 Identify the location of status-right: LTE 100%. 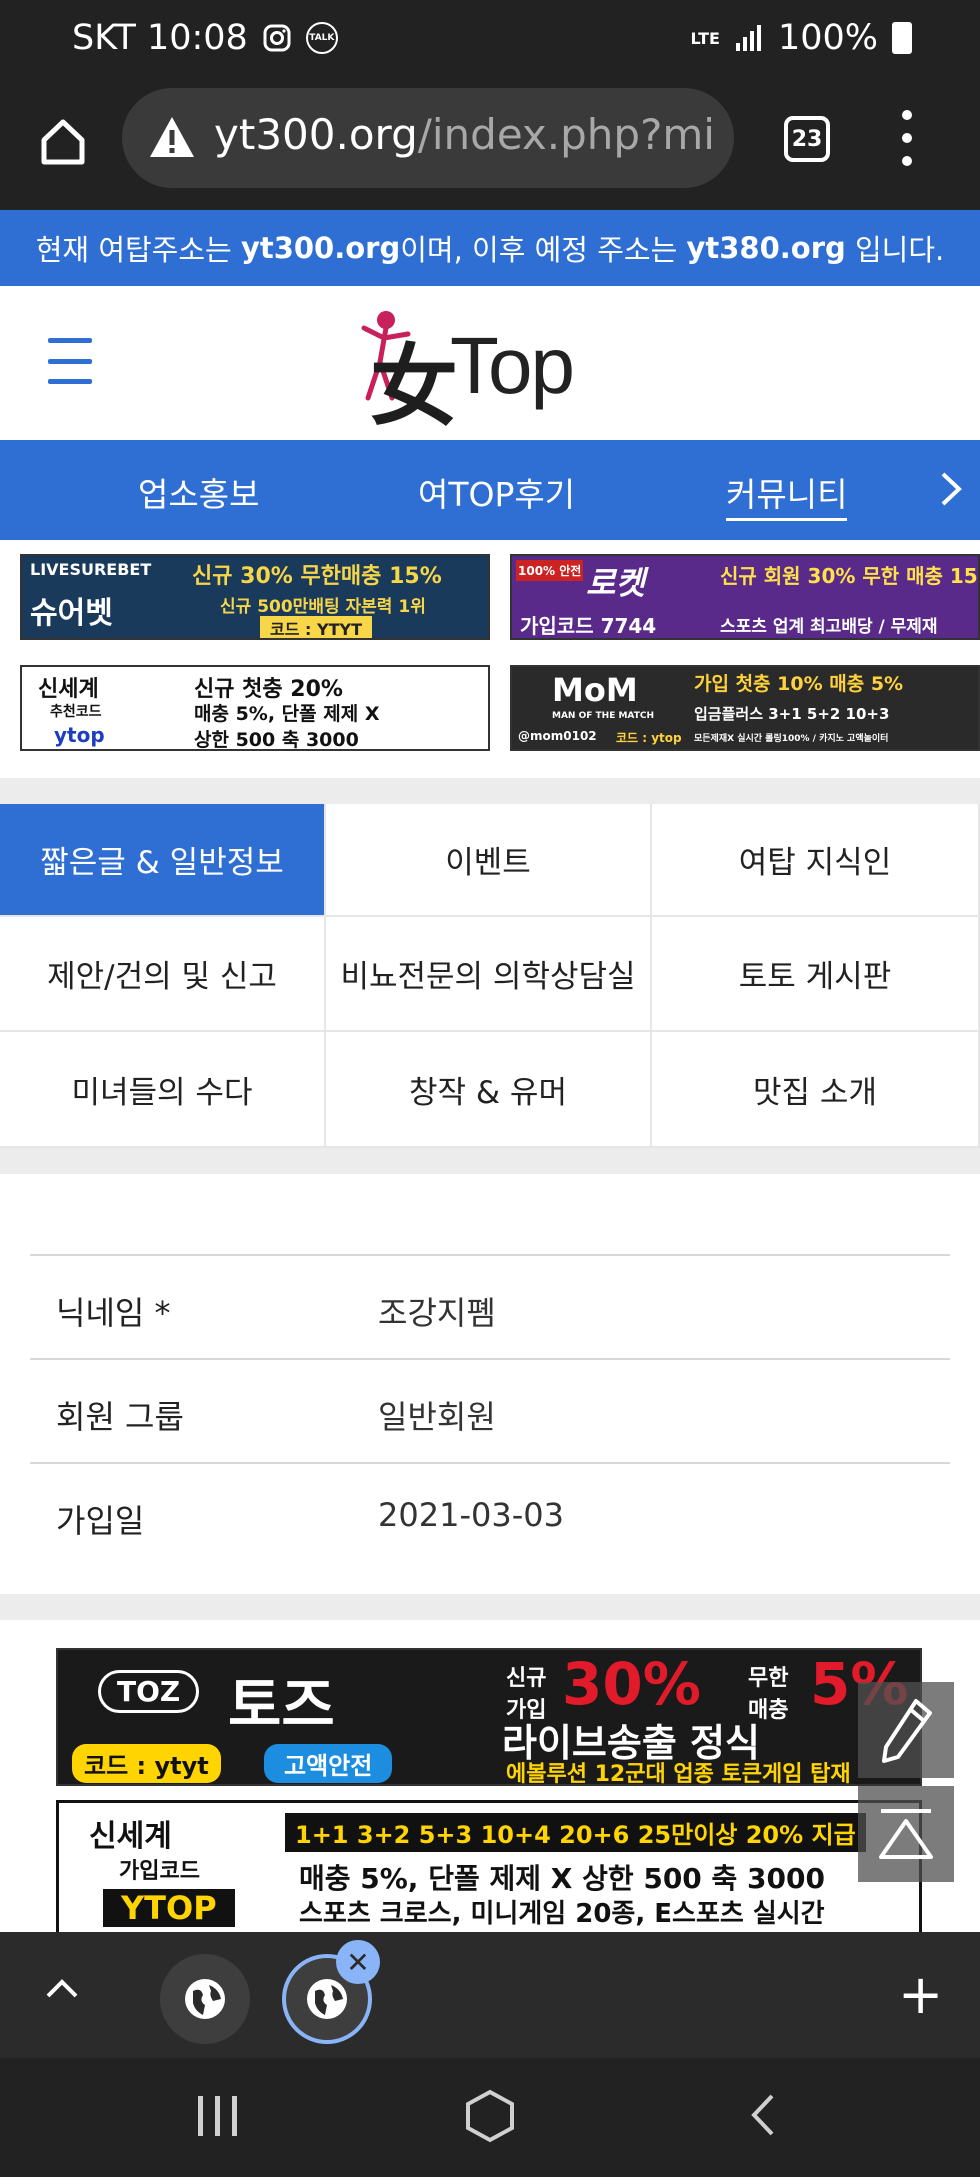
(801, 38).